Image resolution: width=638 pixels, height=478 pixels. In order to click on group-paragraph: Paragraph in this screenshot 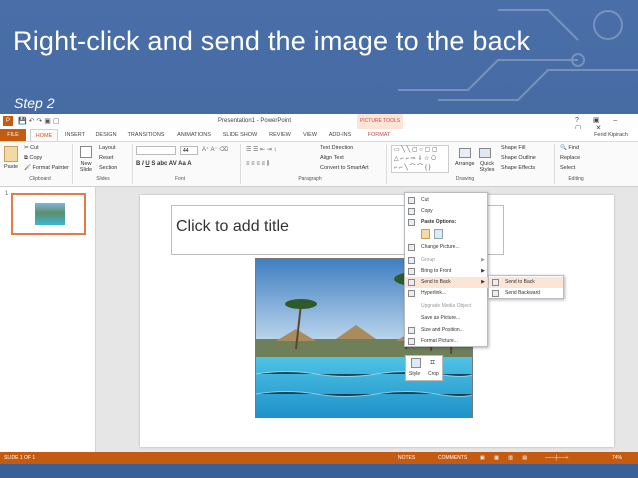, I will do `click(310, 179)`.